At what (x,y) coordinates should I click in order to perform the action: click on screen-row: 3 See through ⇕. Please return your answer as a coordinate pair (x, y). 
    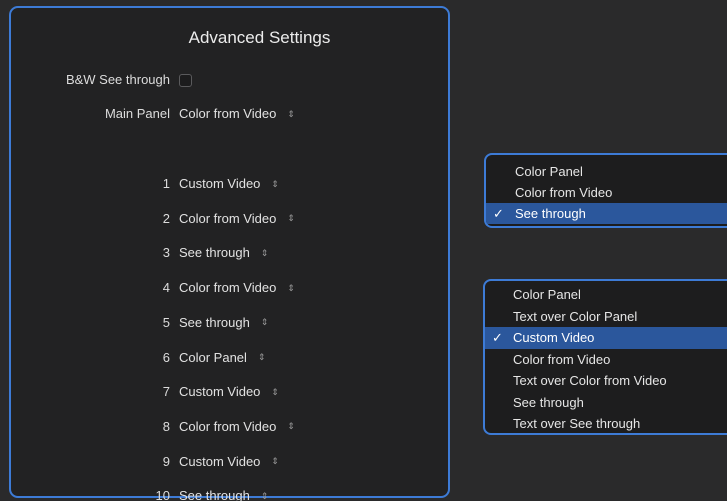
    Looking at the image, I should click on (229, 253).